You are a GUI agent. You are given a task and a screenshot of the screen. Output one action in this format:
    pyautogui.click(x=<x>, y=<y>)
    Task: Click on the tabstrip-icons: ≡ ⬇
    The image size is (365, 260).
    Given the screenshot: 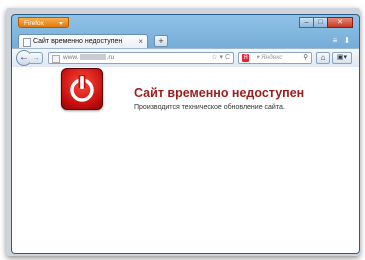 What is the action you would take?
    pyautogui.click(x=341, y=40)
    